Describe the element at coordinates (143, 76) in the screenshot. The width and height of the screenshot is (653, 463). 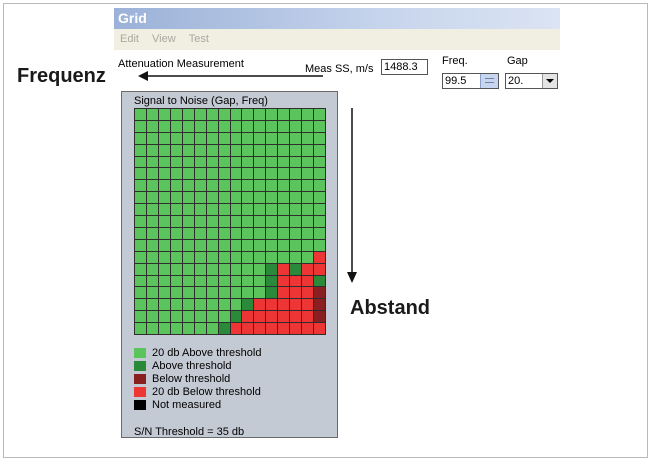
I see `frequency-arrowhead-icon` at that location.